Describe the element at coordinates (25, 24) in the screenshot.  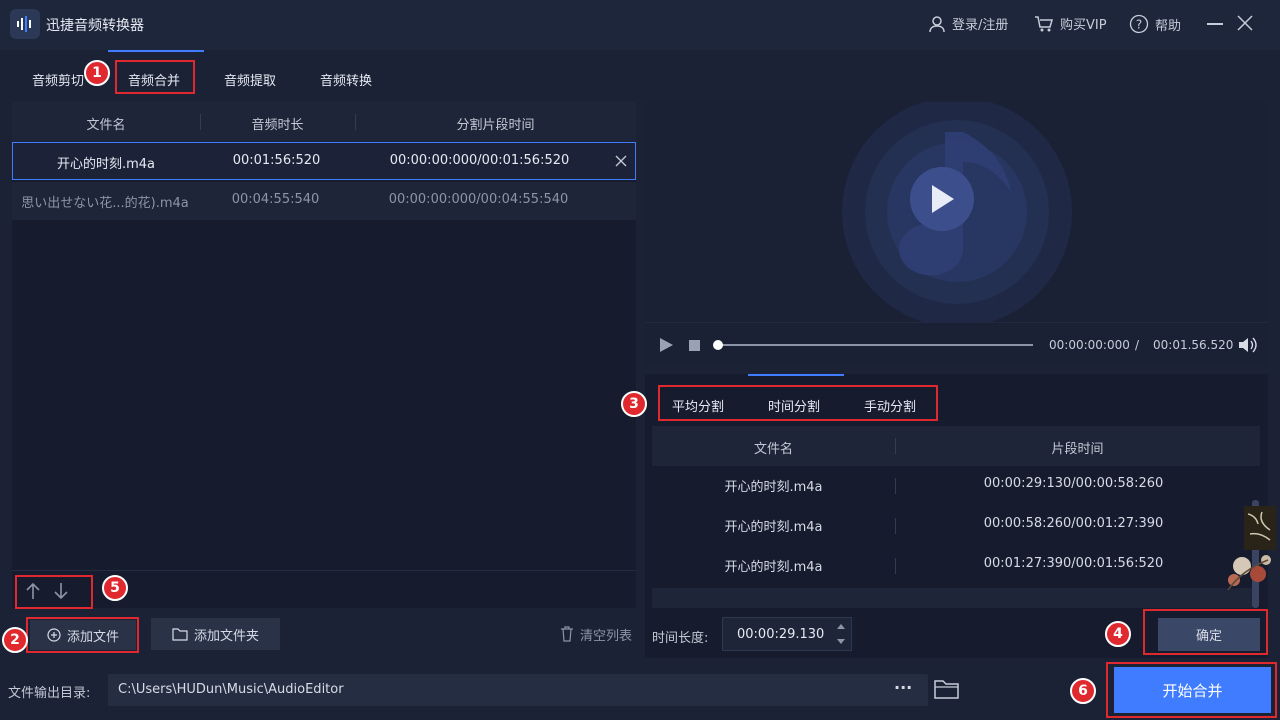
I see `app-logo-icon` at that location.